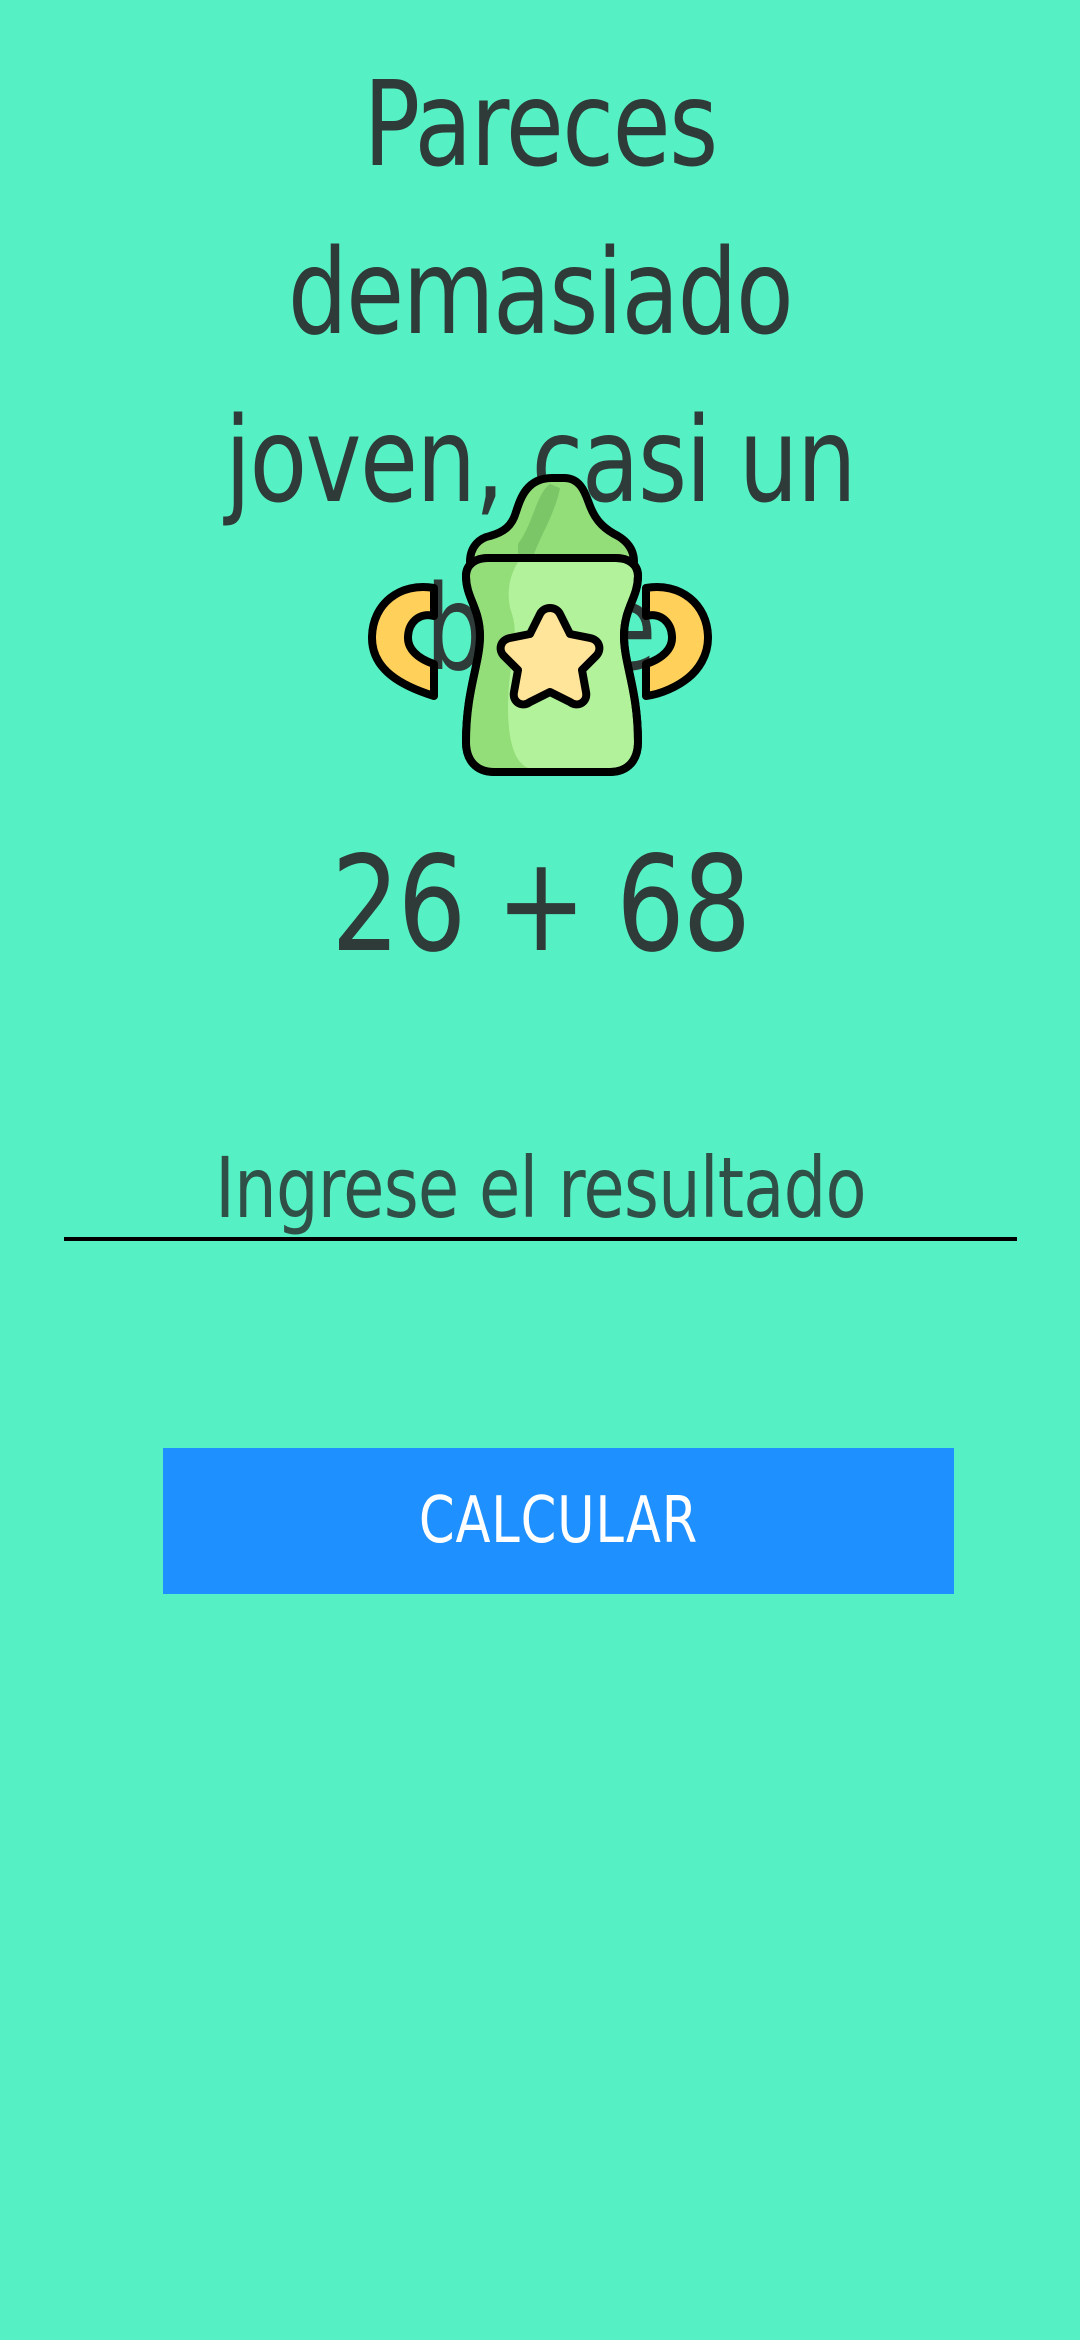  I want to click on calculate-button-label: CALCULAR, so click(558, 1521).